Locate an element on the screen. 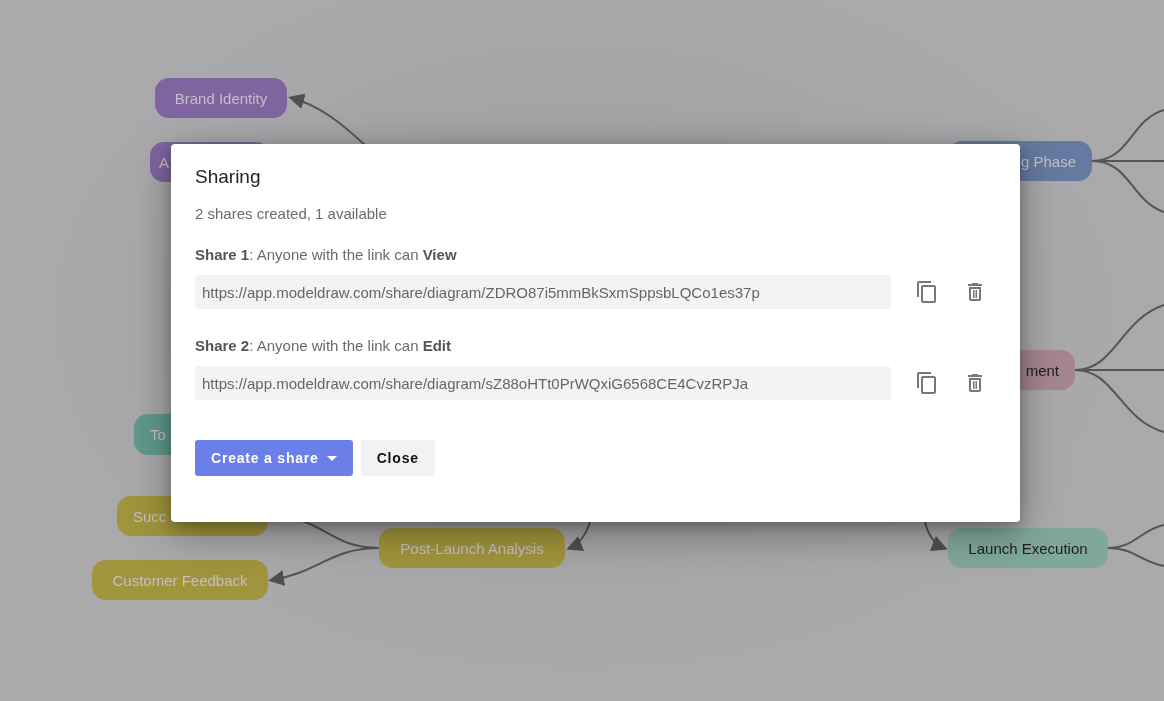 The height and width of the screenshot is (701, 1164). share-caption: Share 2: Anyone with the link can Edit is located at coordinates (323, 345).